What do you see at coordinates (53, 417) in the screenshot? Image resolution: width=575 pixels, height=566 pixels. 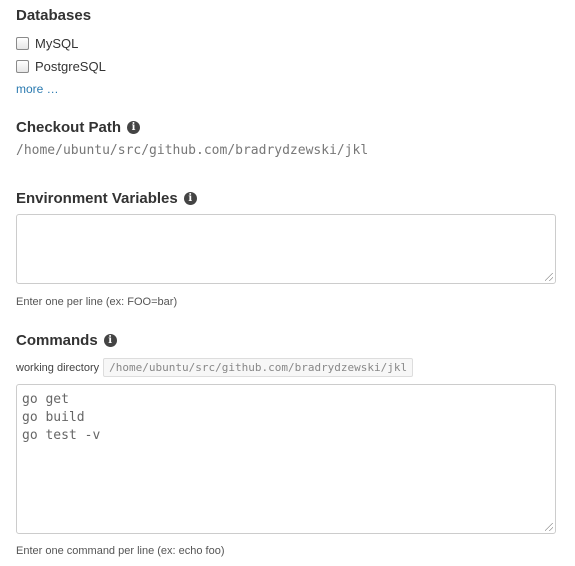 I see `command-line: go build` at bounding box center [53, 417].